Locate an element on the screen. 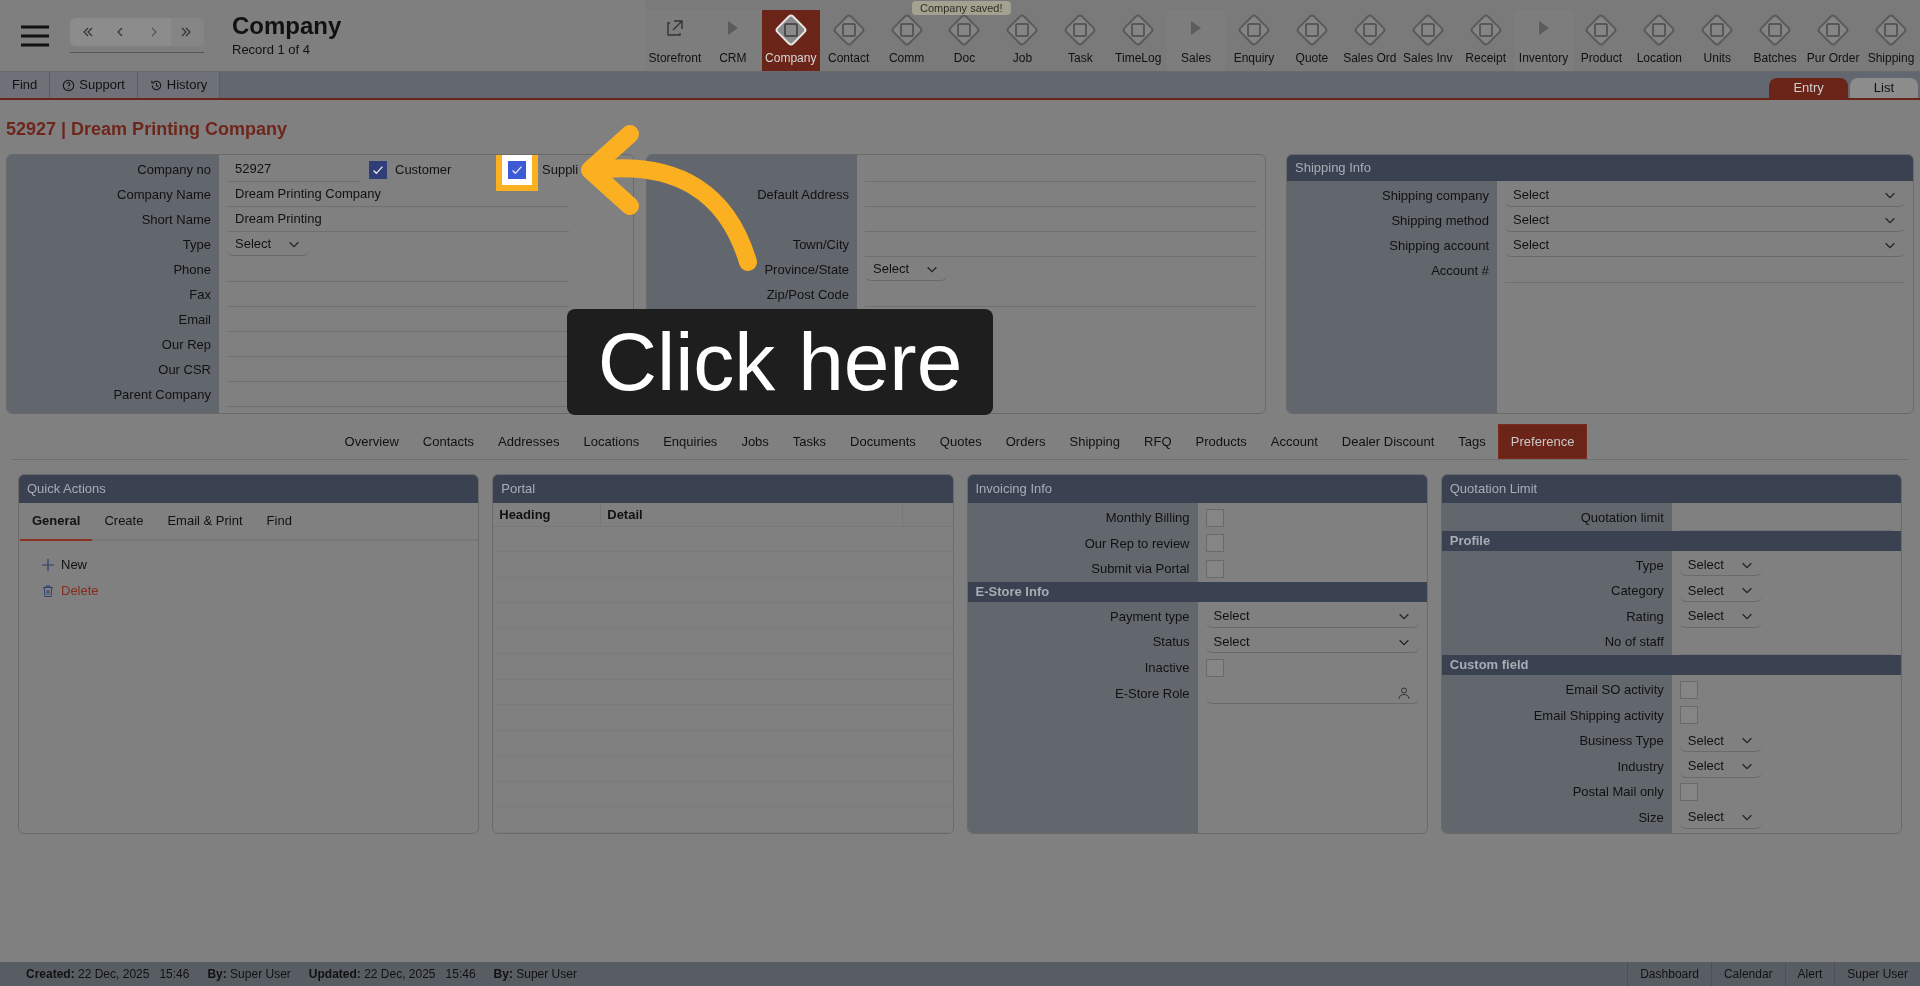 The width and height of the screenshot is (1920, 986). field-label: Postal Mail only is located at coordinates (1618, 792).